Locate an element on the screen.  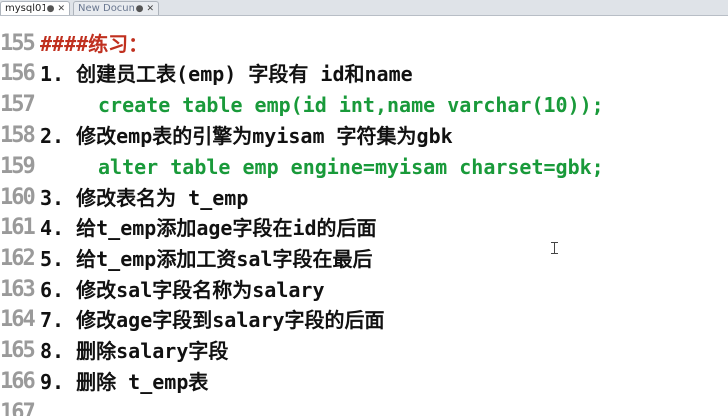
tab-mysql01: mysql01.md ● ✕ is located at coordinates (35, 8).